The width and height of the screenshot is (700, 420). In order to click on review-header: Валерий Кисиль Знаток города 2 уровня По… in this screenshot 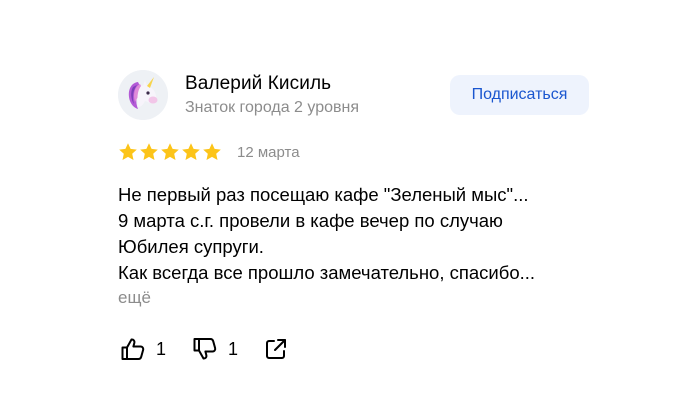, I will do `click(358, 96)`.